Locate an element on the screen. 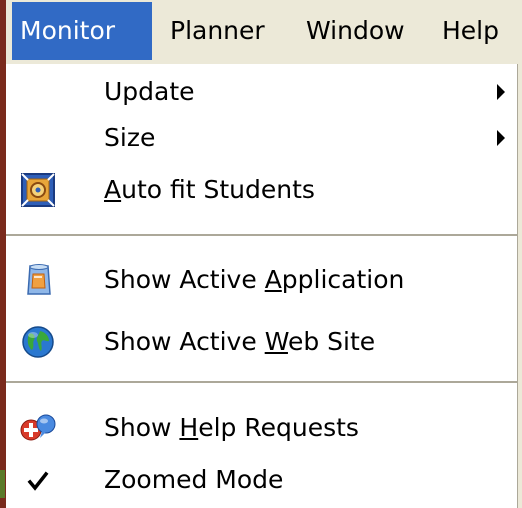  window-frame-detail is located at coordinates (2, 484).